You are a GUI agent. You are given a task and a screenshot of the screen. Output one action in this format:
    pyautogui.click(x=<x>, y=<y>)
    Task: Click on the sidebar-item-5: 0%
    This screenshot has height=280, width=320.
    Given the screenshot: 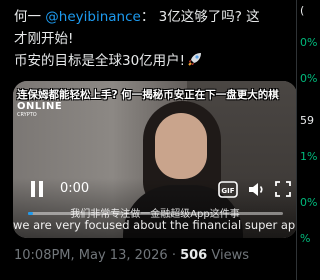 What is the action you would take?
    pyautogui.click(x=309, y=202)
    